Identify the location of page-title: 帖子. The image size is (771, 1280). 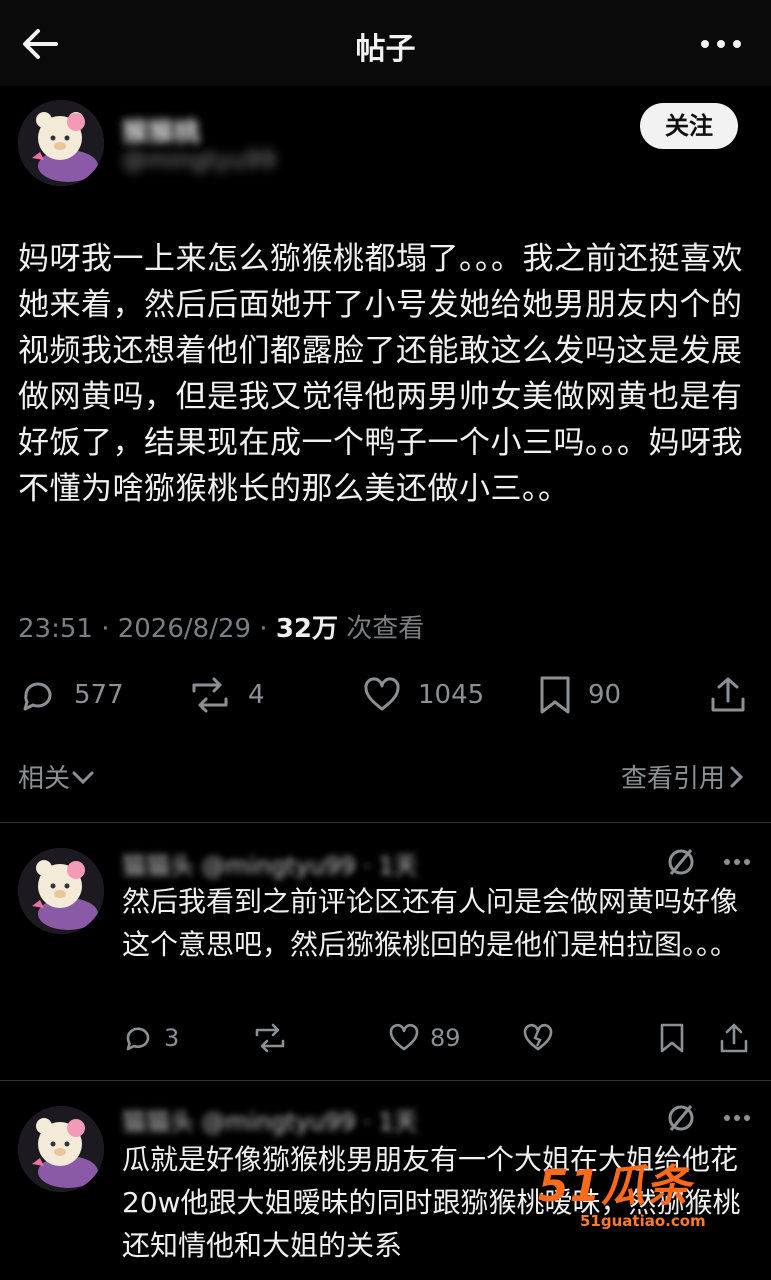
(385, 49).